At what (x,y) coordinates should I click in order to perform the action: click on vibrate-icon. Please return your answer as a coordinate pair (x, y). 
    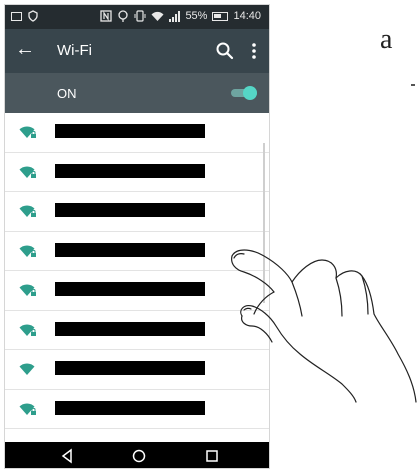
    Looking at the image, I should click on (140, 16).